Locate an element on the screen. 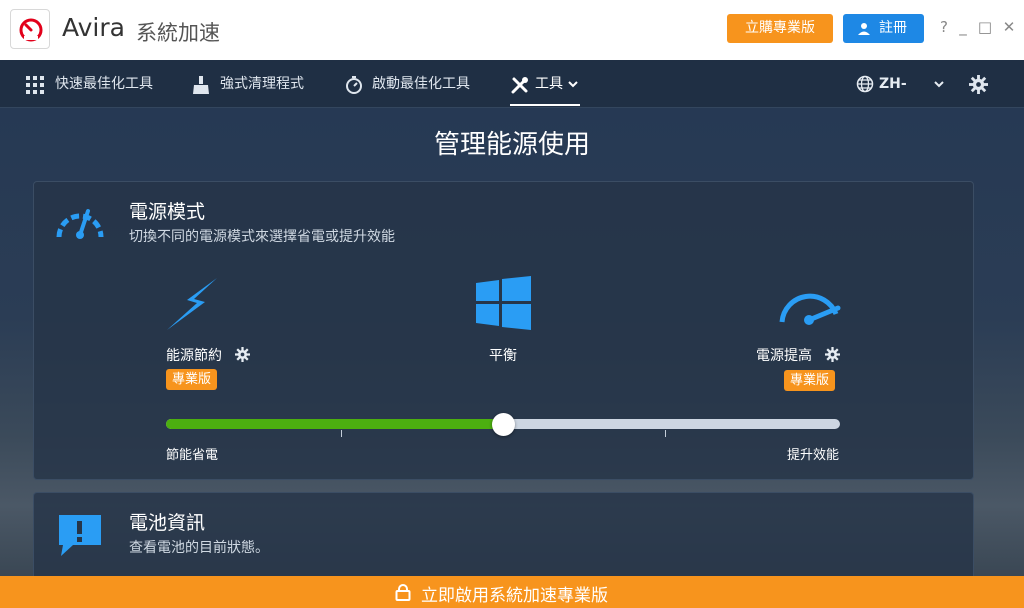 The height and width of the screenshot is (608, 1024). title-bar: Avira 系統加速 立購專業版 註冊 ? _ □ ✕ is located at coordinates (512, 30).